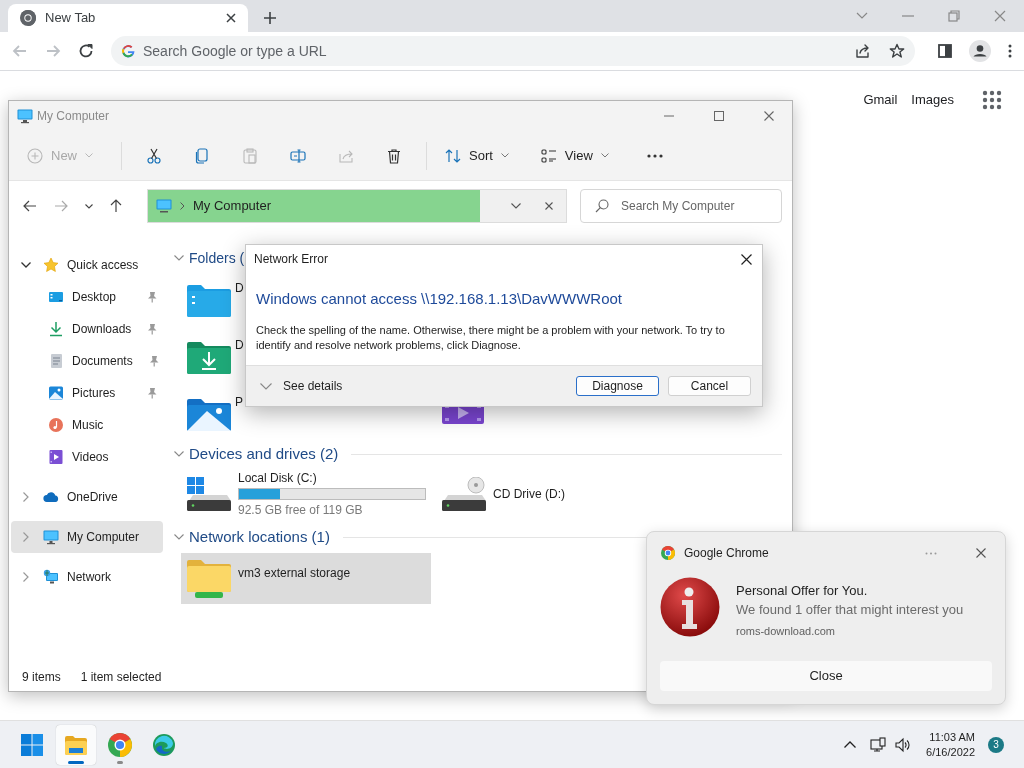 The image size is (1024, 768). I want to click on taskbar-button, so click(76, 744).